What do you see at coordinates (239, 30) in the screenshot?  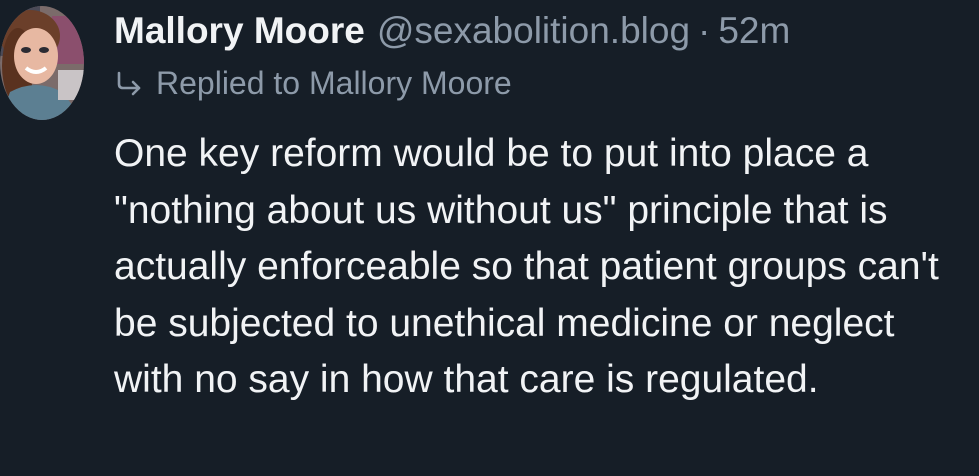 I see `author-display-name: Mallory Moore` at bounding box center [239, 30].